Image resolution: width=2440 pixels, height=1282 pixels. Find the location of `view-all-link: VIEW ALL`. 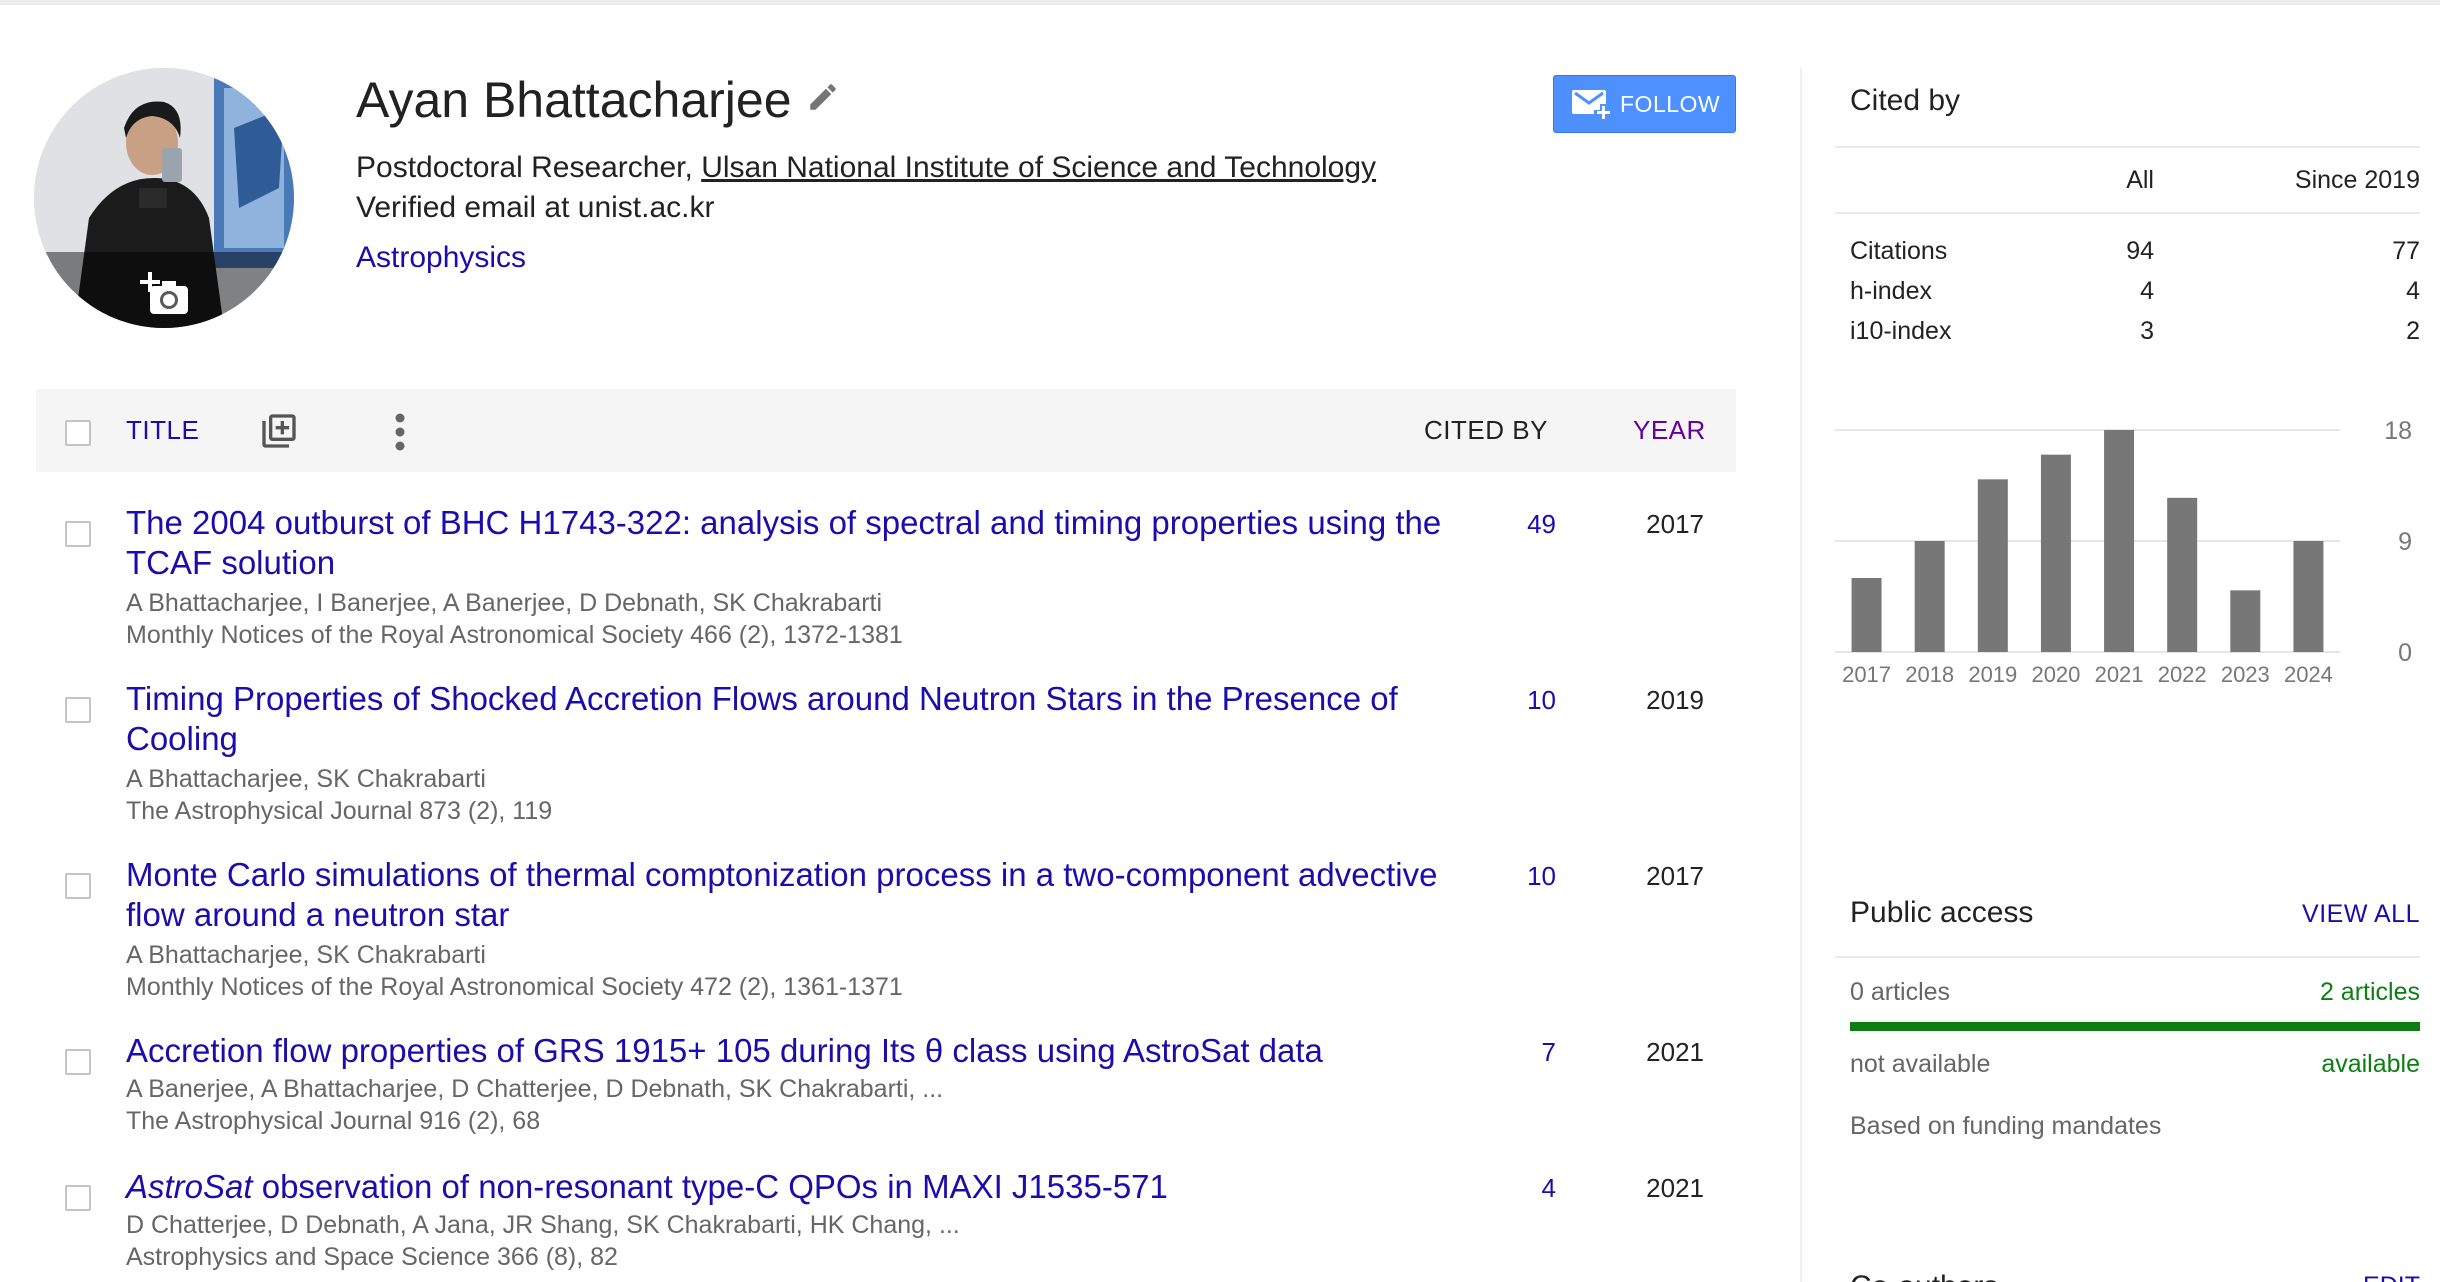

view-all-link: VIEW ALL is located at coordinates (2361, 914).